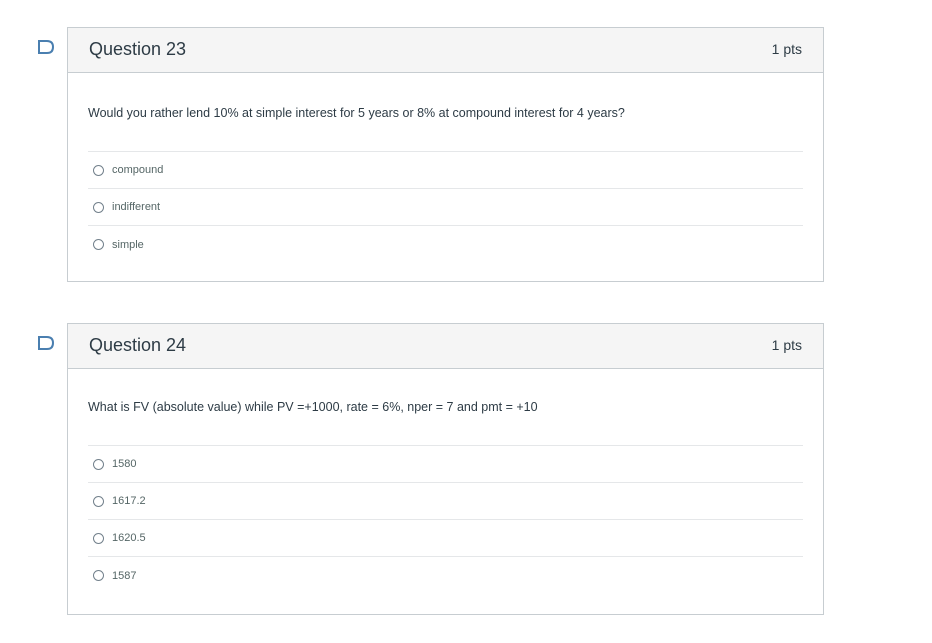  Describe the element at coordinates (445, 501) in the screenshot. I see `answer-option: 1617.2` at that location.